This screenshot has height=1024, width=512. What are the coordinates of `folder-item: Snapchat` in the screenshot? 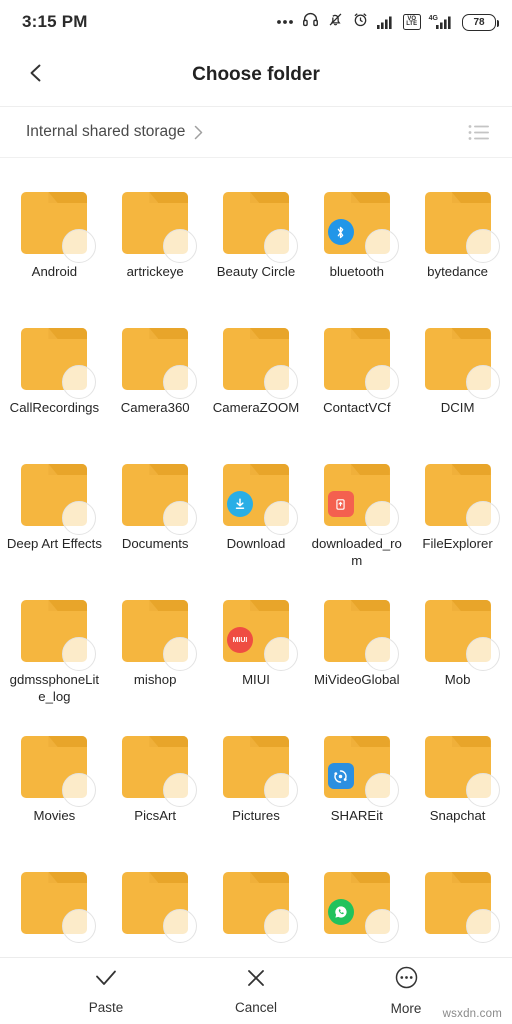 It's located at (457, 792).